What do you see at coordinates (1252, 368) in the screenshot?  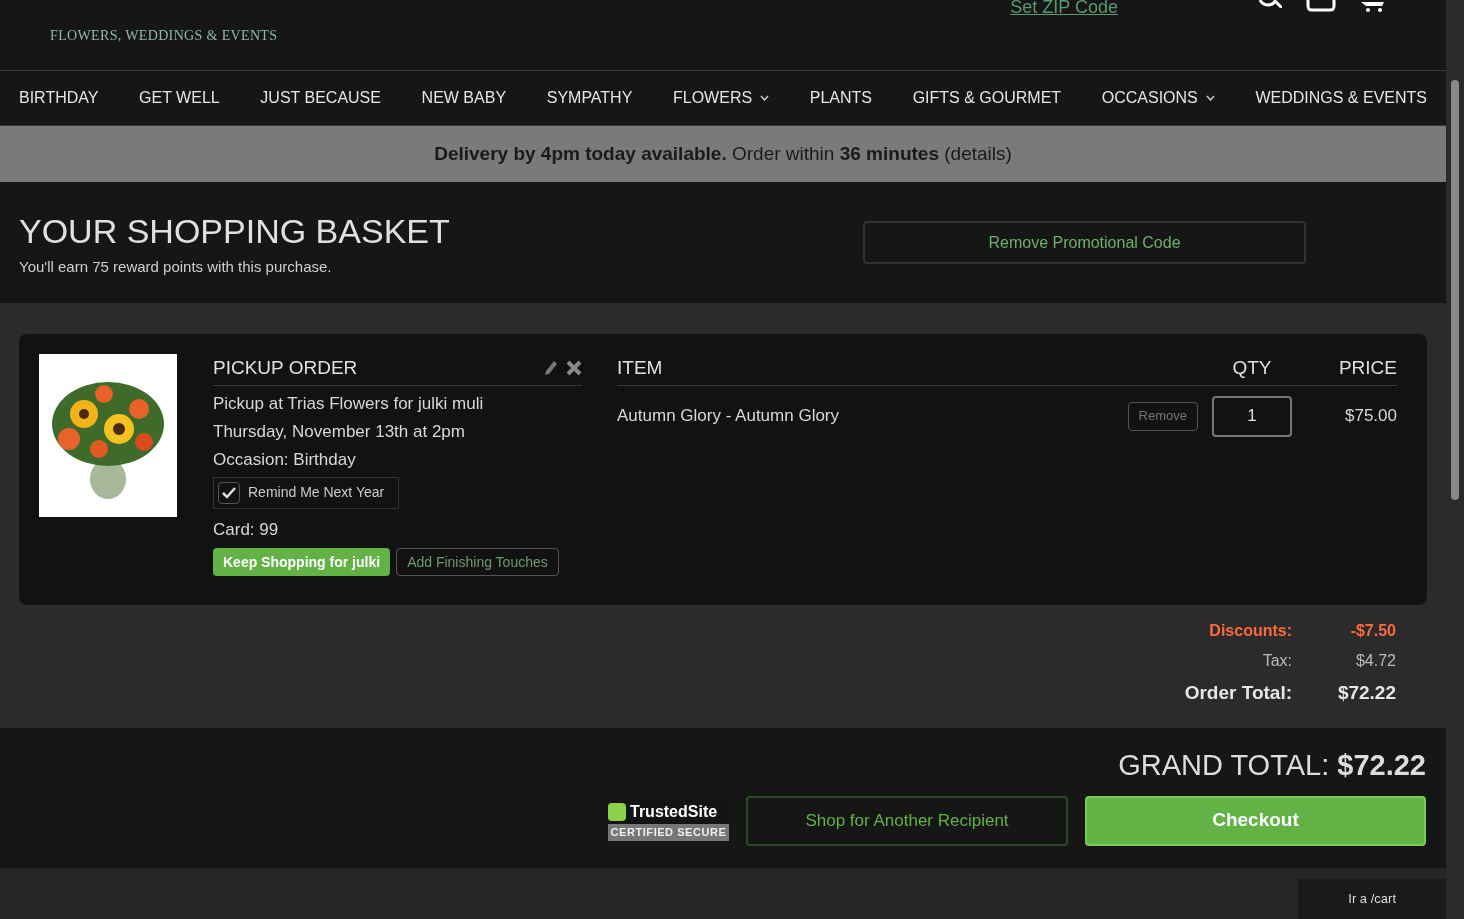 I see `column-header: QTY` at bounding box center [1252, 368].